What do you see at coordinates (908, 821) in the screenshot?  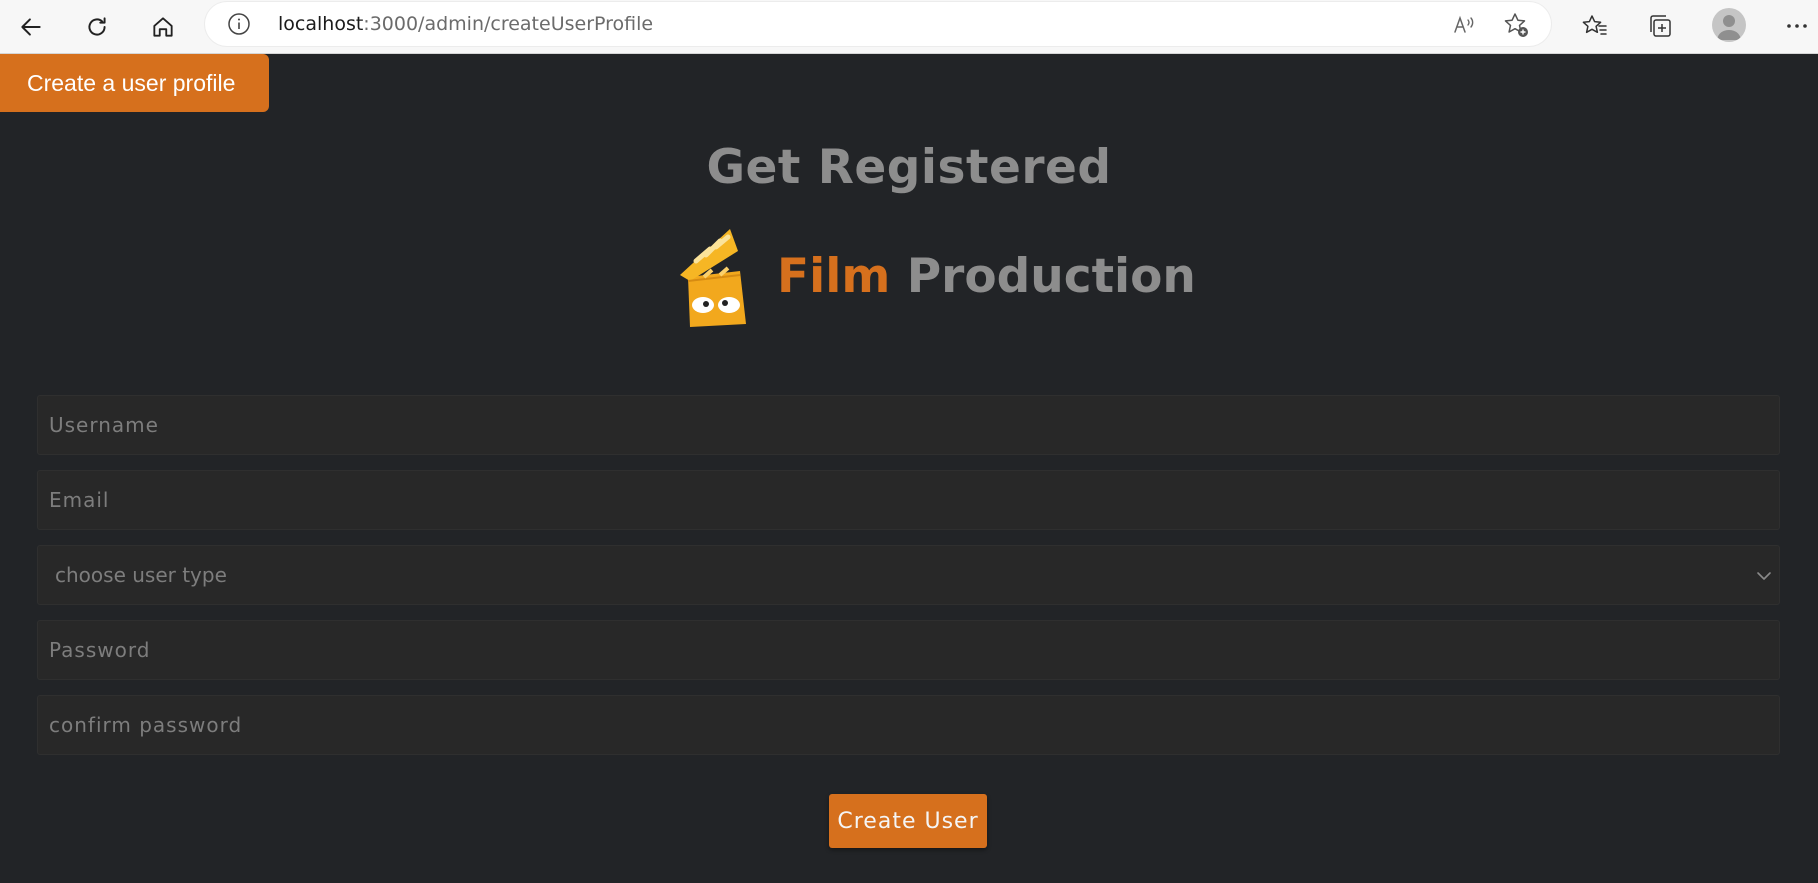 I see `create-user-button: Create User` at bounding box center [908, 821].